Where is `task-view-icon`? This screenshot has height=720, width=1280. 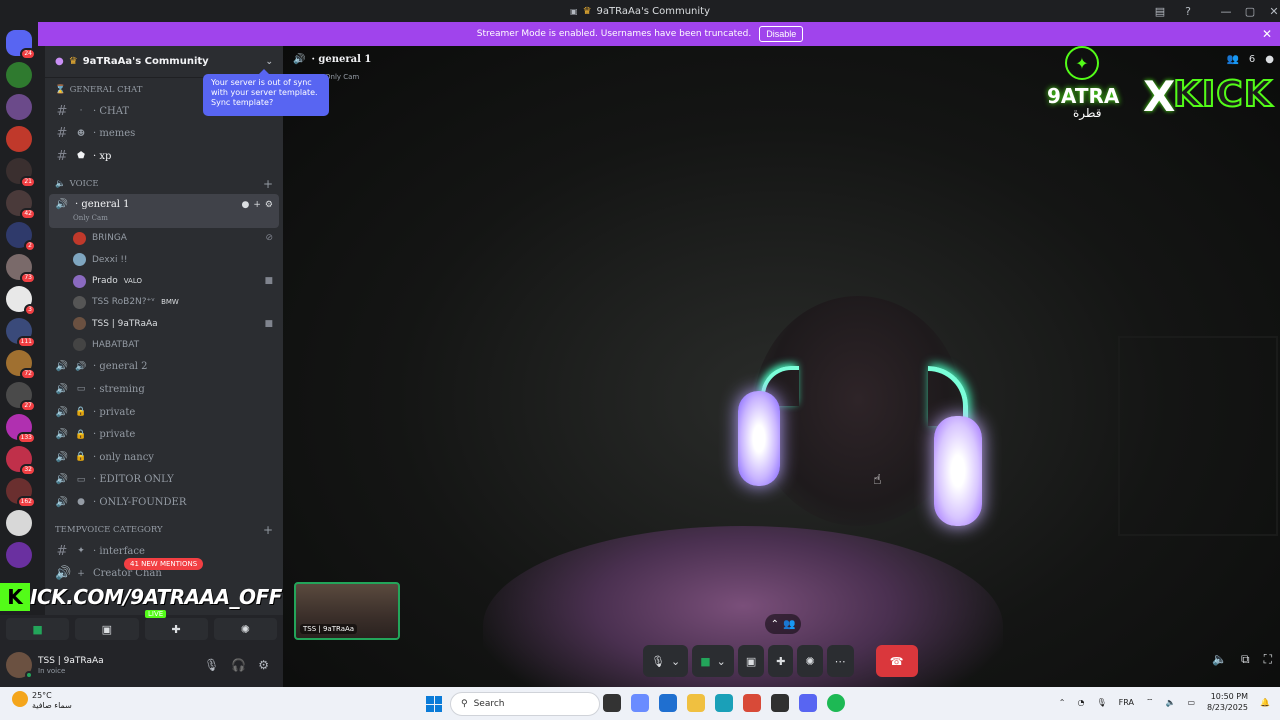
task-view-icon is located at coordinates (612, 703).